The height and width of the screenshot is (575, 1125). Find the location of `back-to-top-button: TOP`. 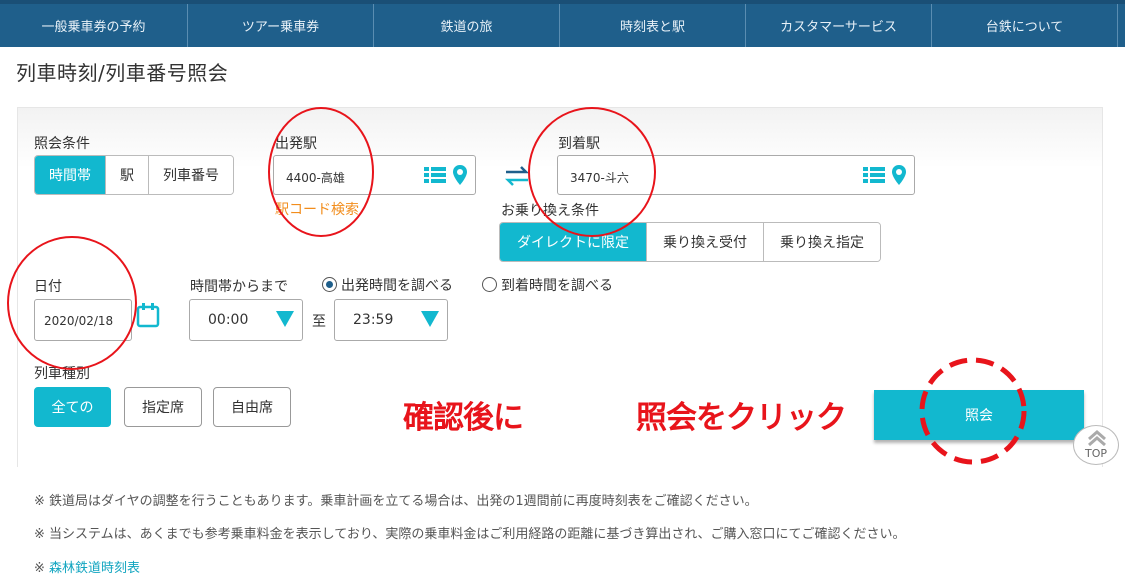

back-to-top-button: TOP is located at coordinates (1096, 445).